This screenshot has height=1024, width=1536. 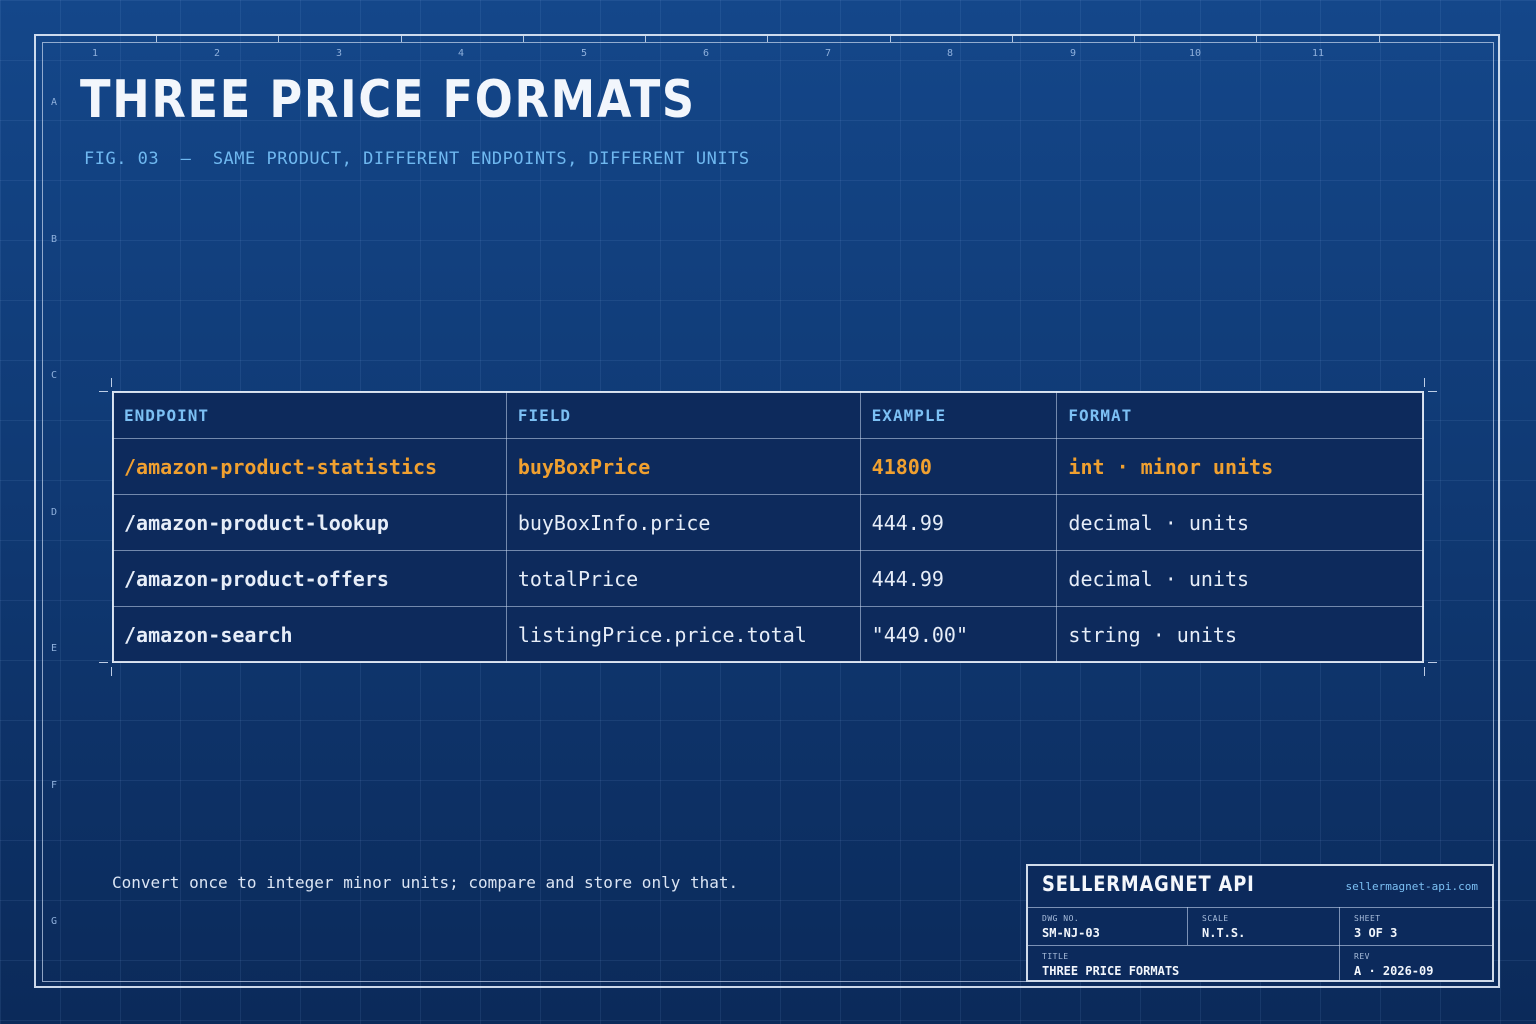 What do you see at coordinates (1061, 918) in the screenshot?
I see `dwg-no-label: DWG NO.` at bounding box center [1061, 918].